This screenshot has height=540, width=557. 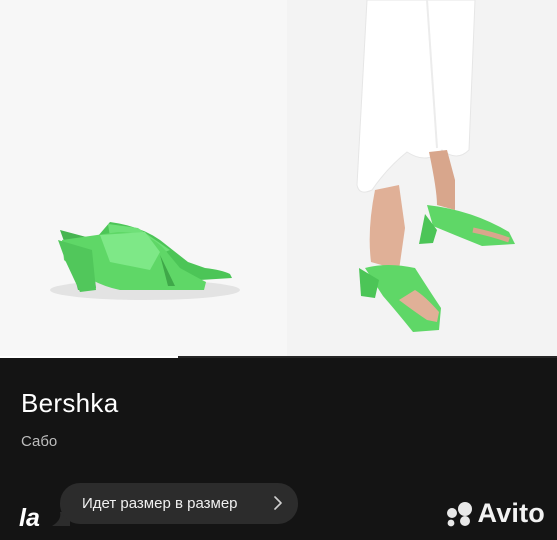 What do you see at coordinates (160, 503) in the screenshot?
I see `seller-message-text: Идет размер в размер` at bounding box center [160, 503].